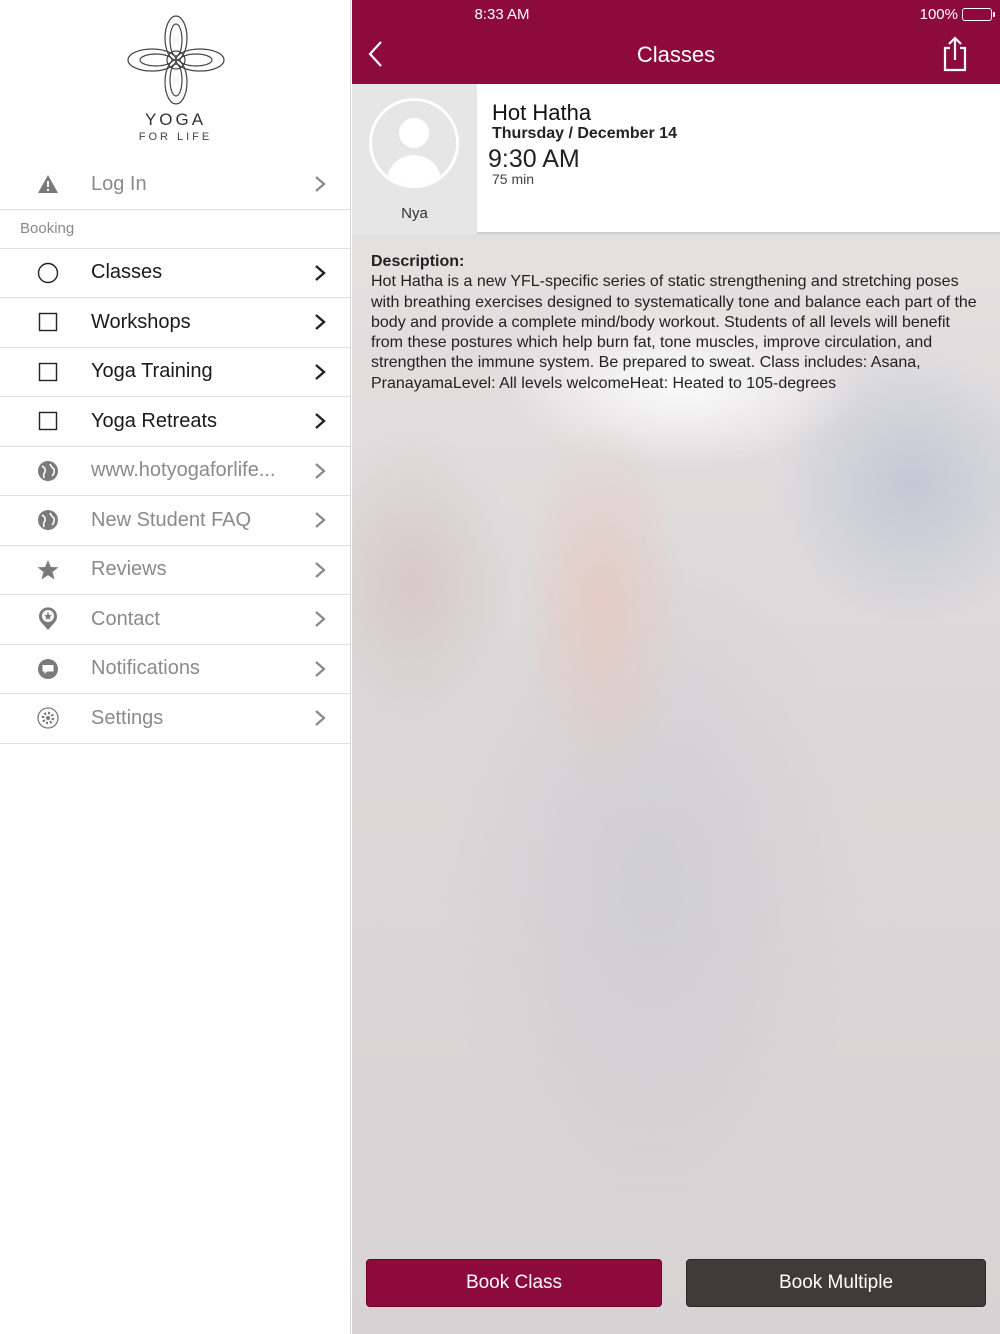  I want to click on gear-icon, so click(48, 718).